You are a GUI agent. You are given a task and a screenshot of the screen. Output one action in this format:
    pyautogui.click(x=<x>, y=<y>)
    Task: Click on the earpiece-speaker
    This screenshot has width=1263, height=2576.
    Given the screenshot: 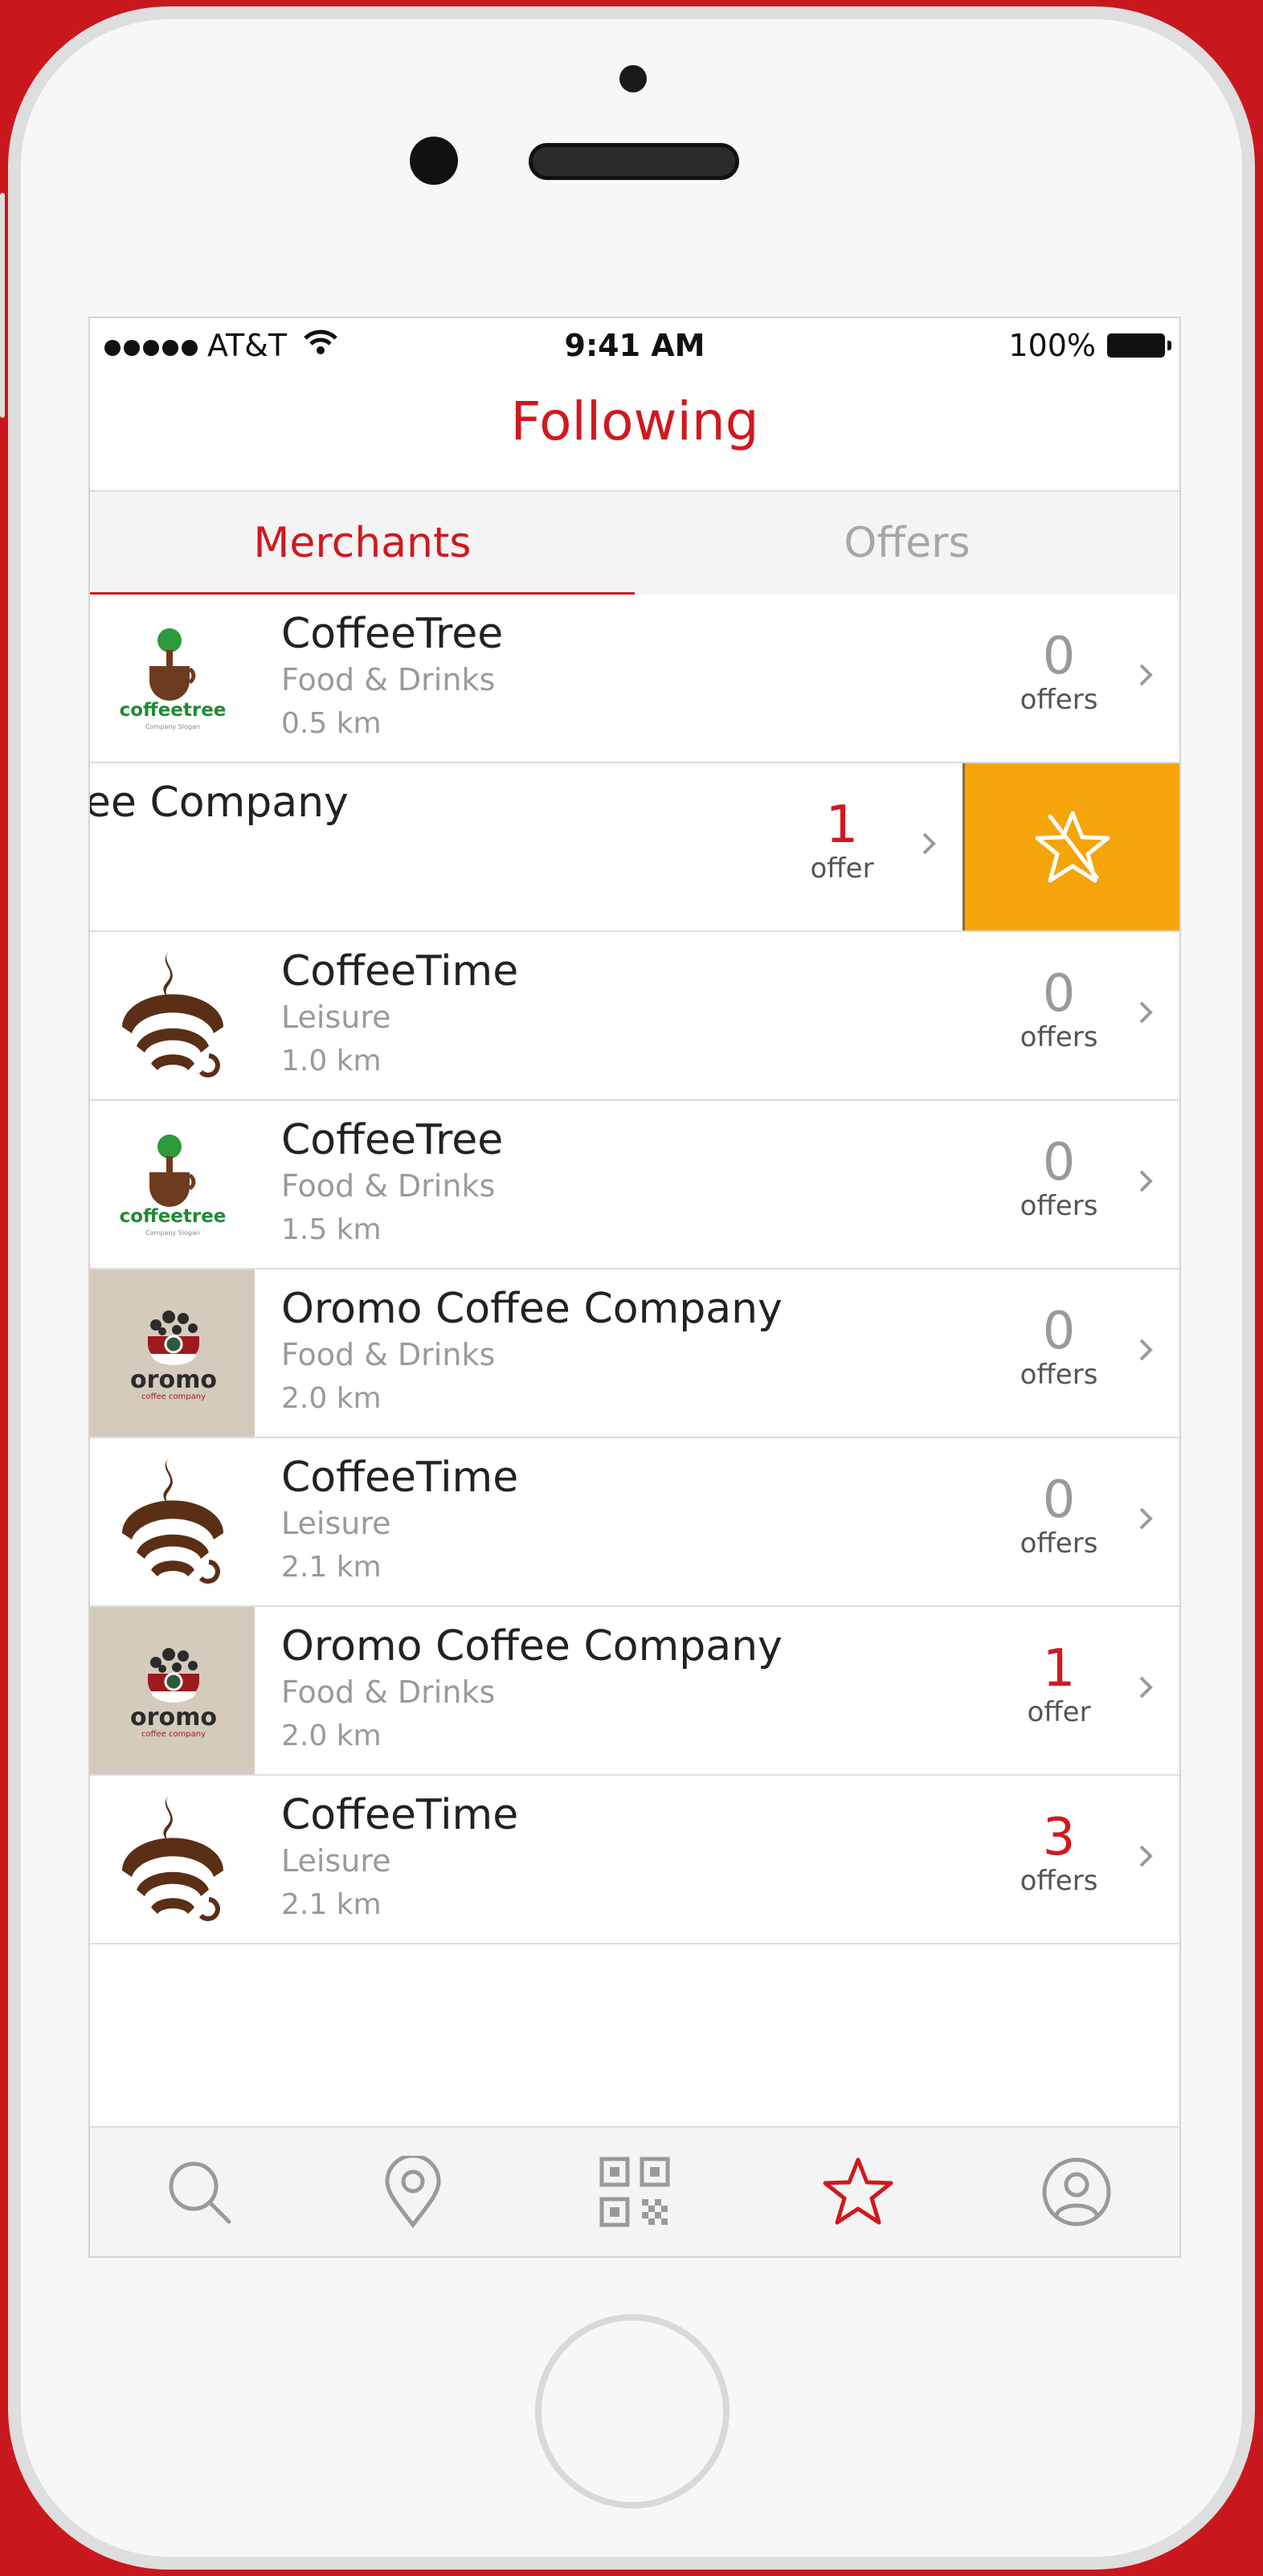 What is the action you would take?
    pyautogui.click(x=634, y=161)
    